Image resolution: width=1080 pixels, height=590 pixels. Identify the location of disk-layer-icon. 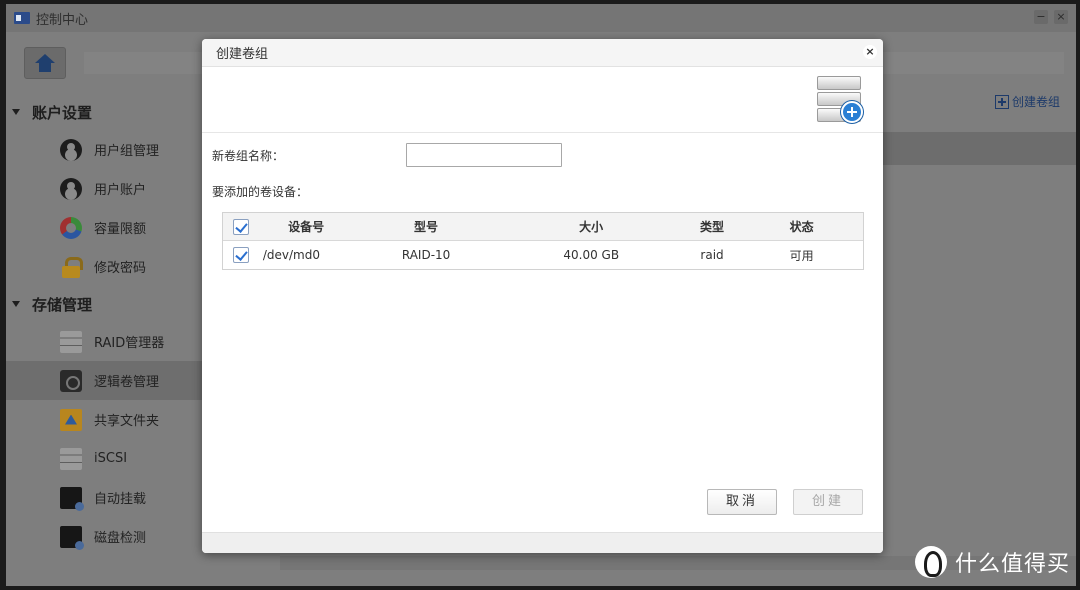
(839, 83).